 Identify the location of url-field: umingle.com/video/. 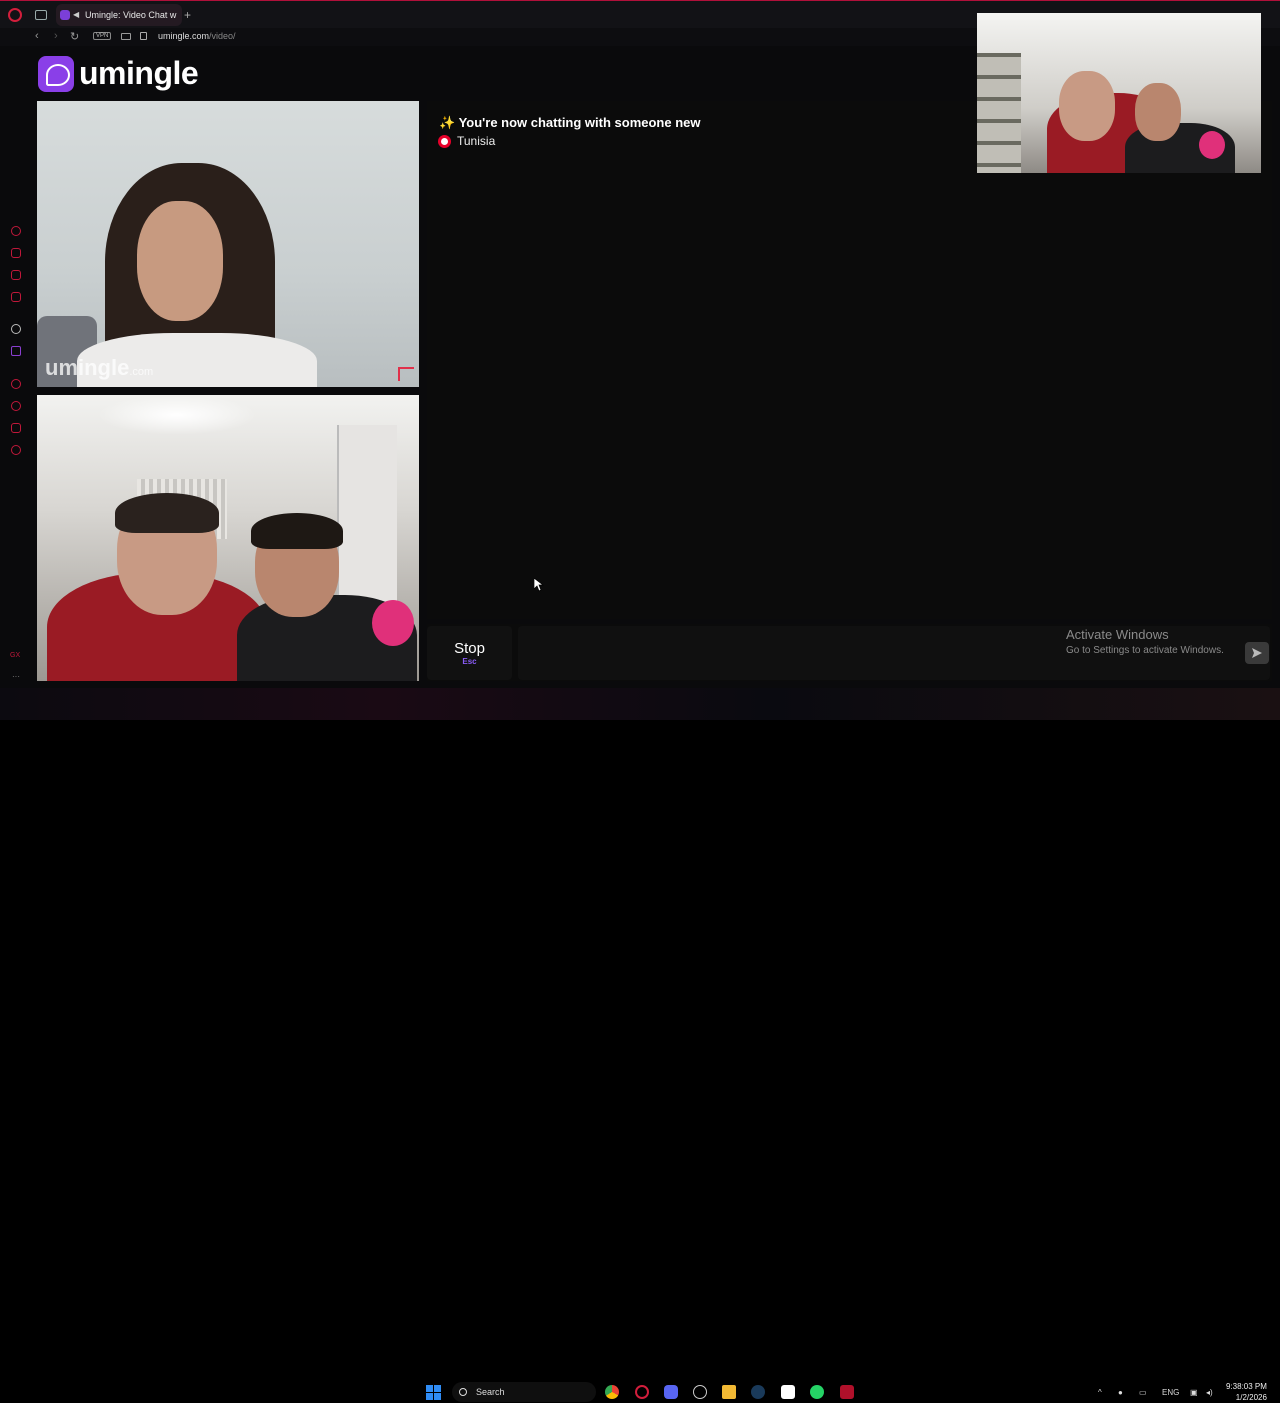
(197, 36).